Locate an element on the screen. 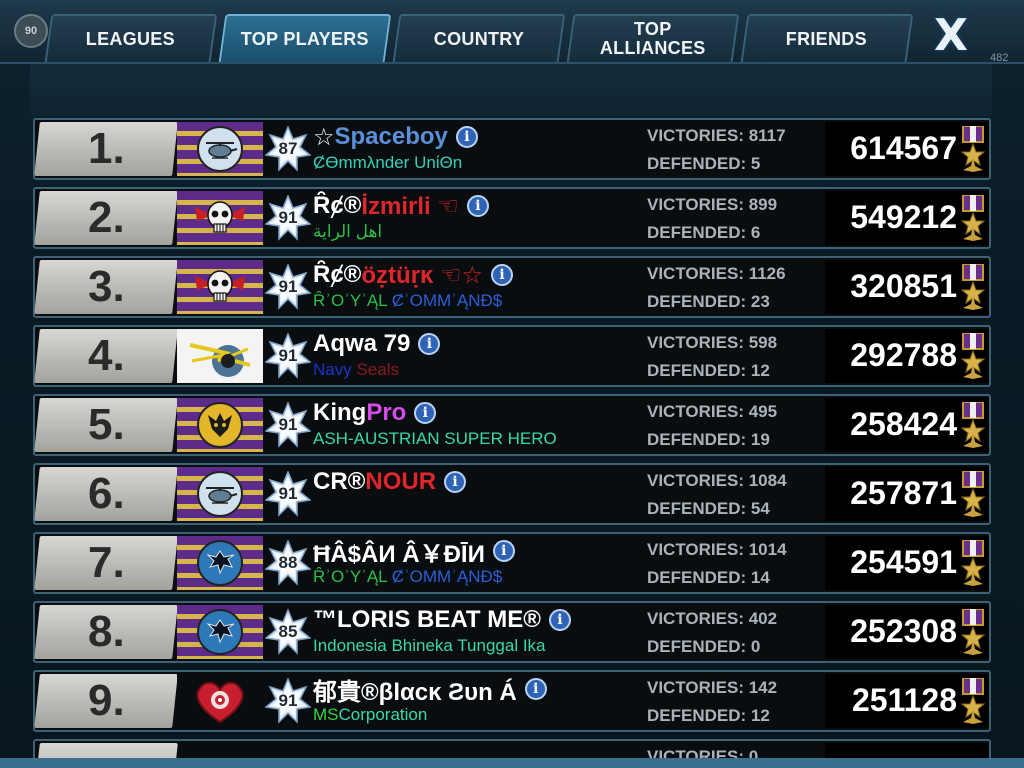  rank-box: 4. is located at coordinates (106, 356).